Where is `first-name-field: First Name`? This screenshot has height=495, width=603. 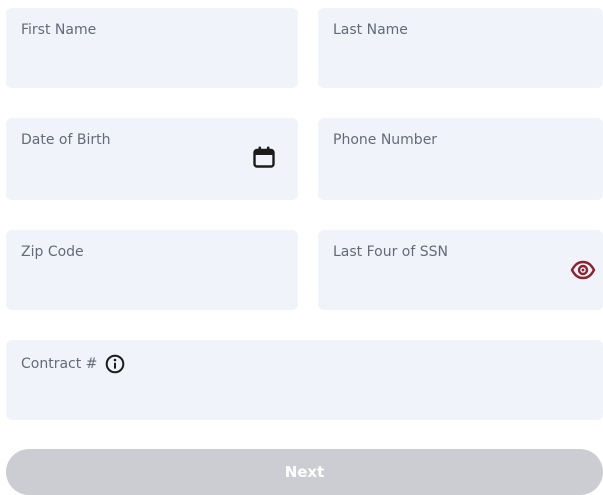
first-name-field: First Name is located at coordinates (152, 48).